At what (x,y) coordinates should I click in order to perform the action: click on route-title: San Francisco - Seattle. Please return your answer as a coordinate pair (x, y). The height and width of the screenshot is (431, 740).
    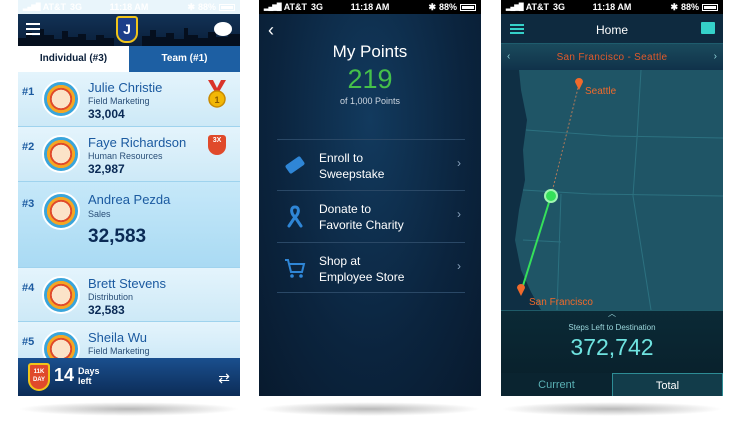
    Looking at the image, I should click on (612, 57).